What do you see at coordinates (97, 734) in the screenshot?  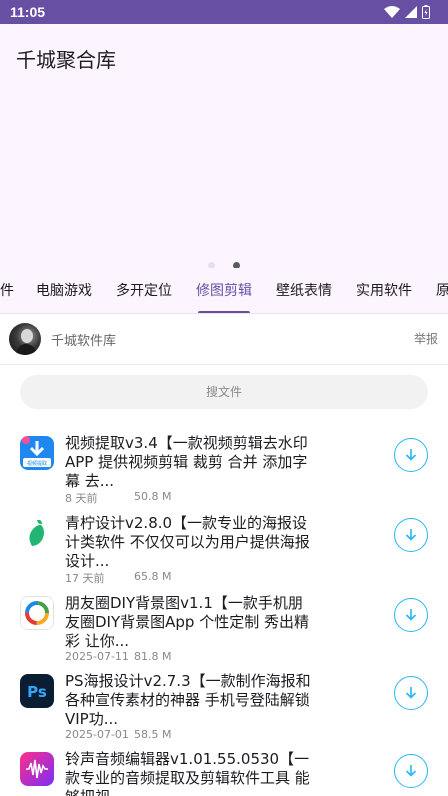 I see `file-date: 2025-07-01` at bounding box center [97, 734].